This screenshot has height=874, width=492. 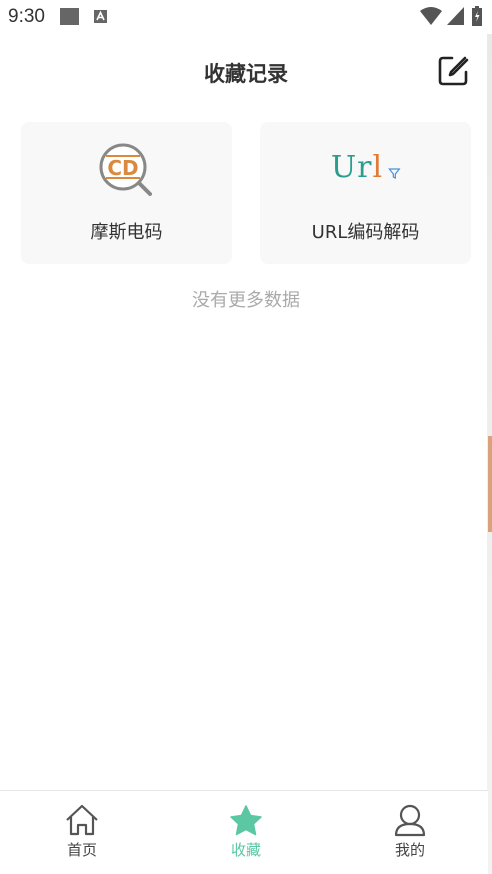 I want to click on page-title: 收藏记录, so click(x=246, y=74).